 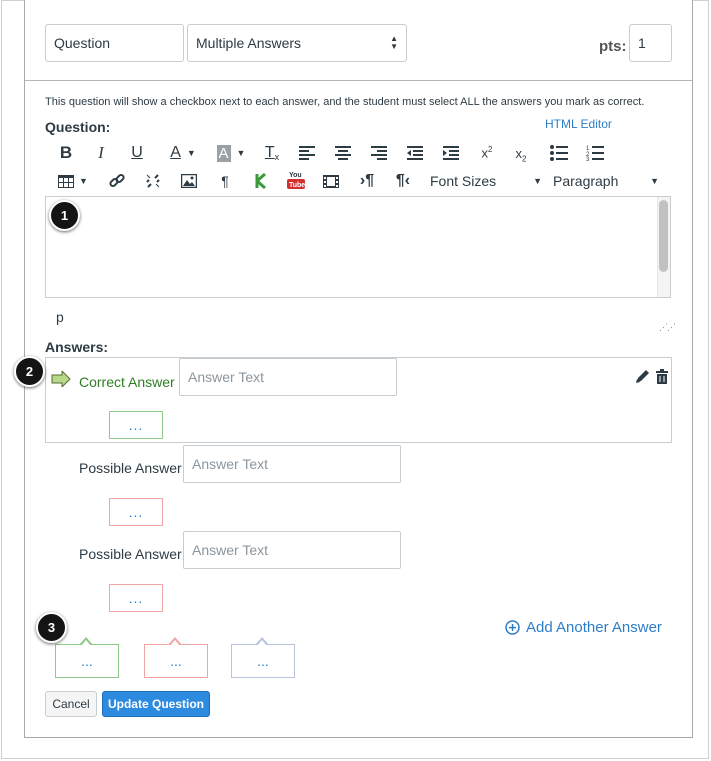 I want to click on image-icon, so click(x=189, y=181).